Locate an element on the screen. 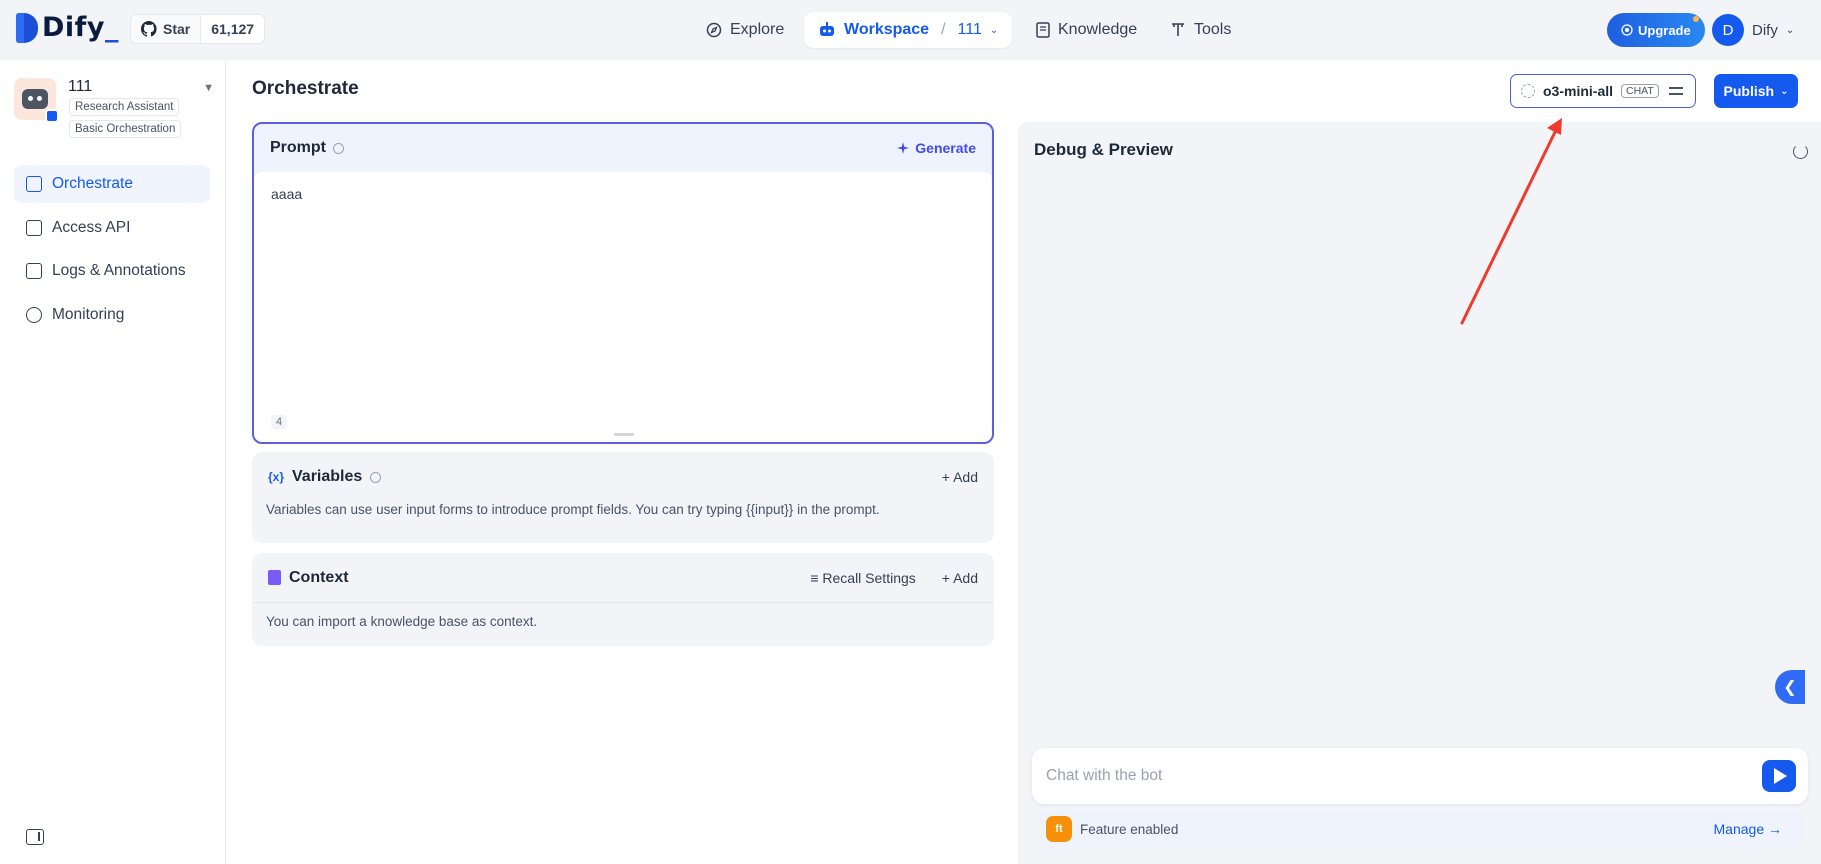  github-star-button: Star is located at coordinates (166, 29).